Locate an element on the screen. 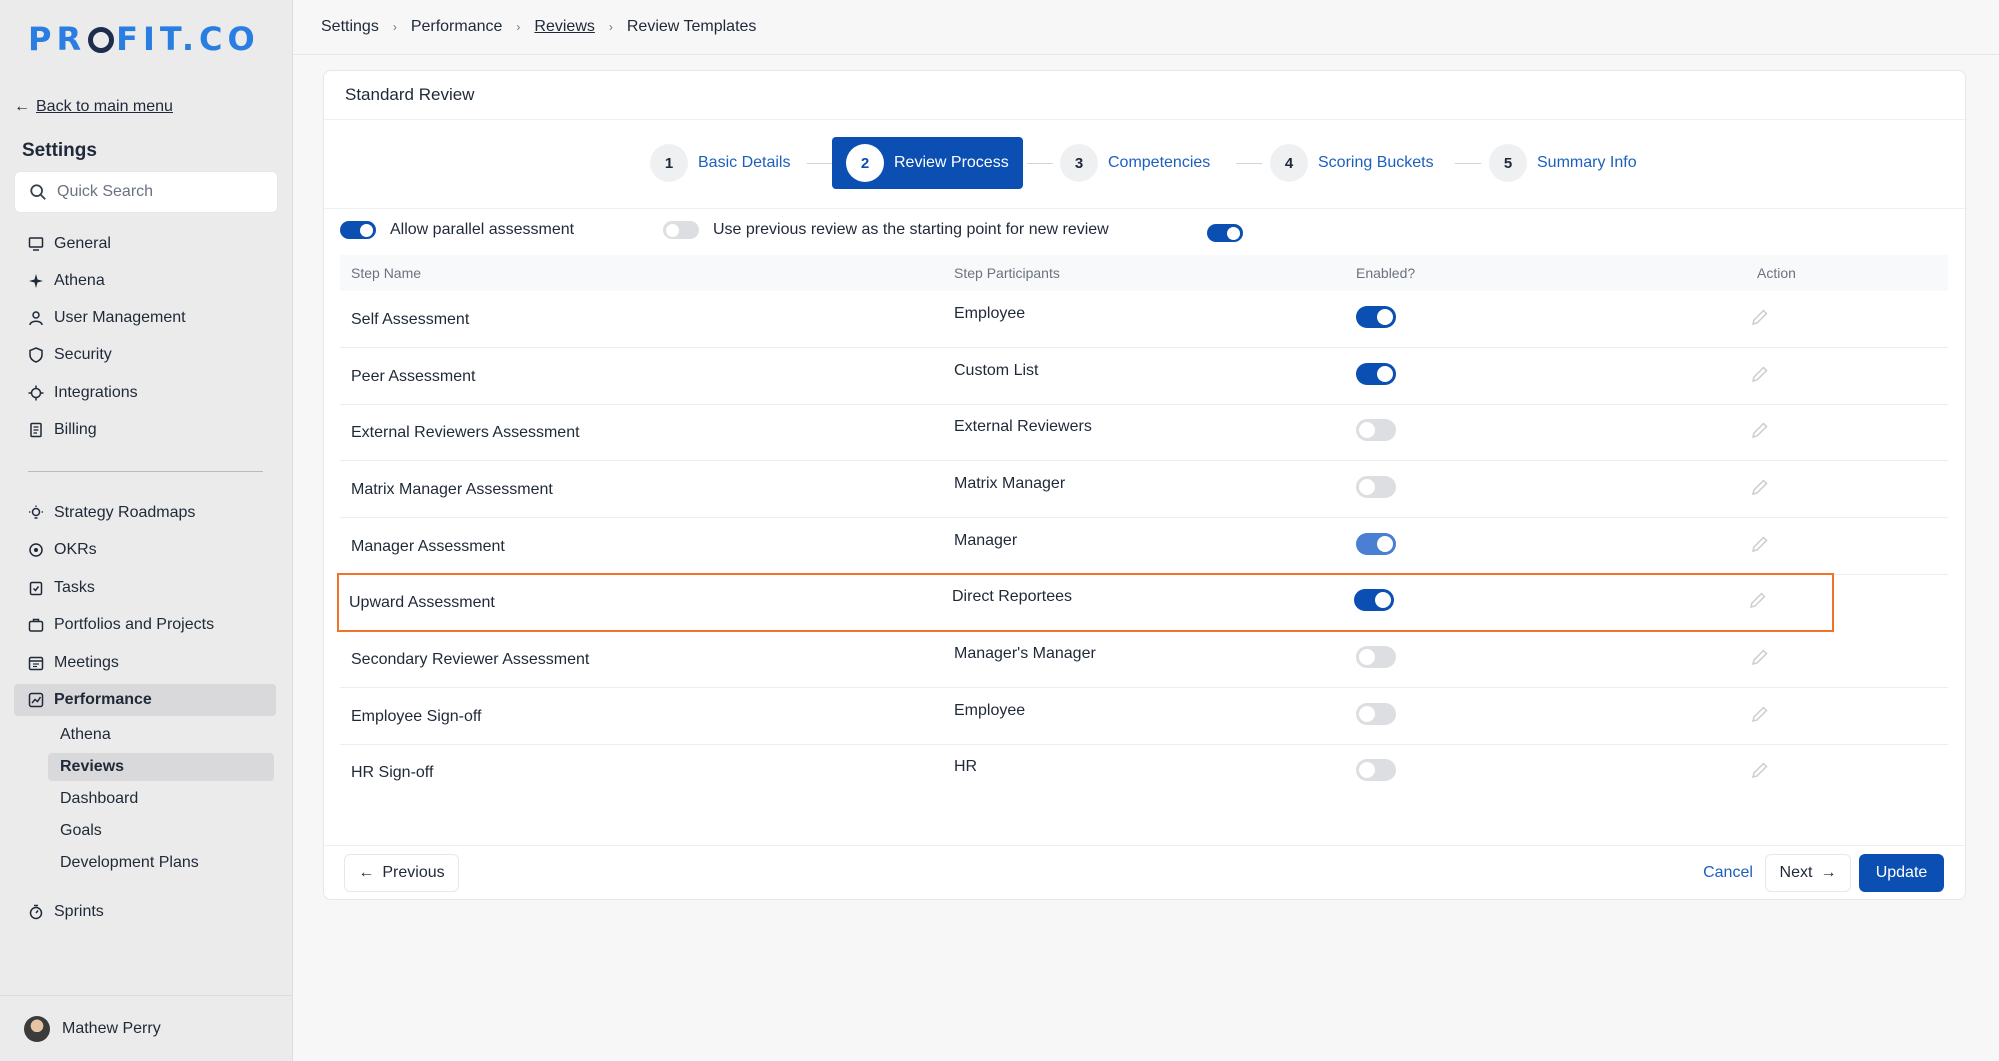 The width and height of the screenshot is (1999, 1061). briefcase-icon is located at coordinates (36, 625).